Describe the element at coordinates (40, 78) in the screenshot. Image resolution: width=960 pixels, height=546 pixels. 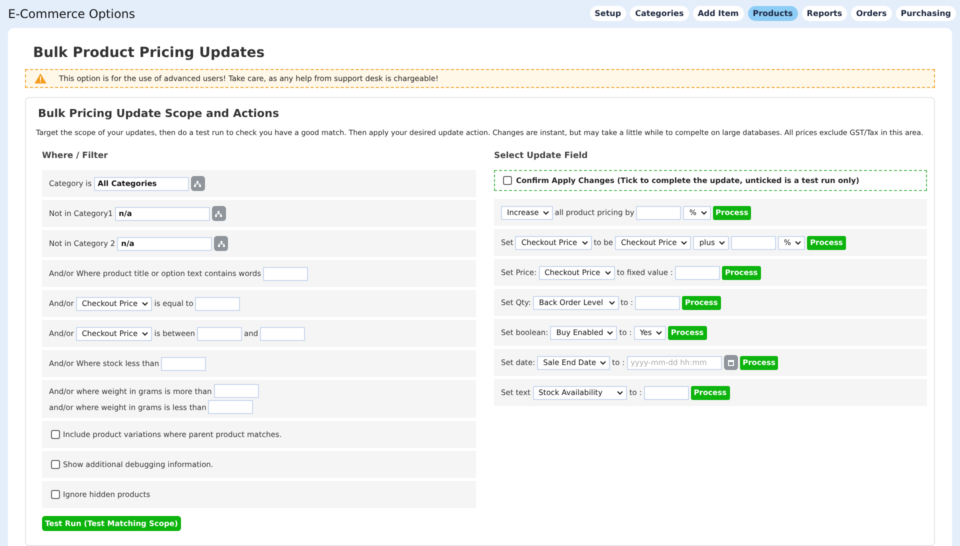
I see `warning-icon` at that location.